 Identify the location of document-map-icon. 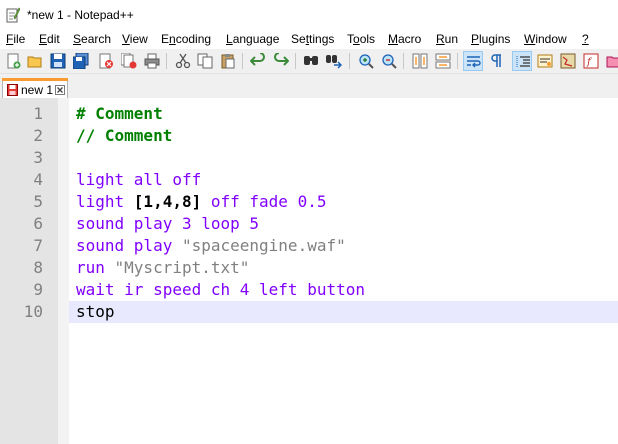
(568, 61).